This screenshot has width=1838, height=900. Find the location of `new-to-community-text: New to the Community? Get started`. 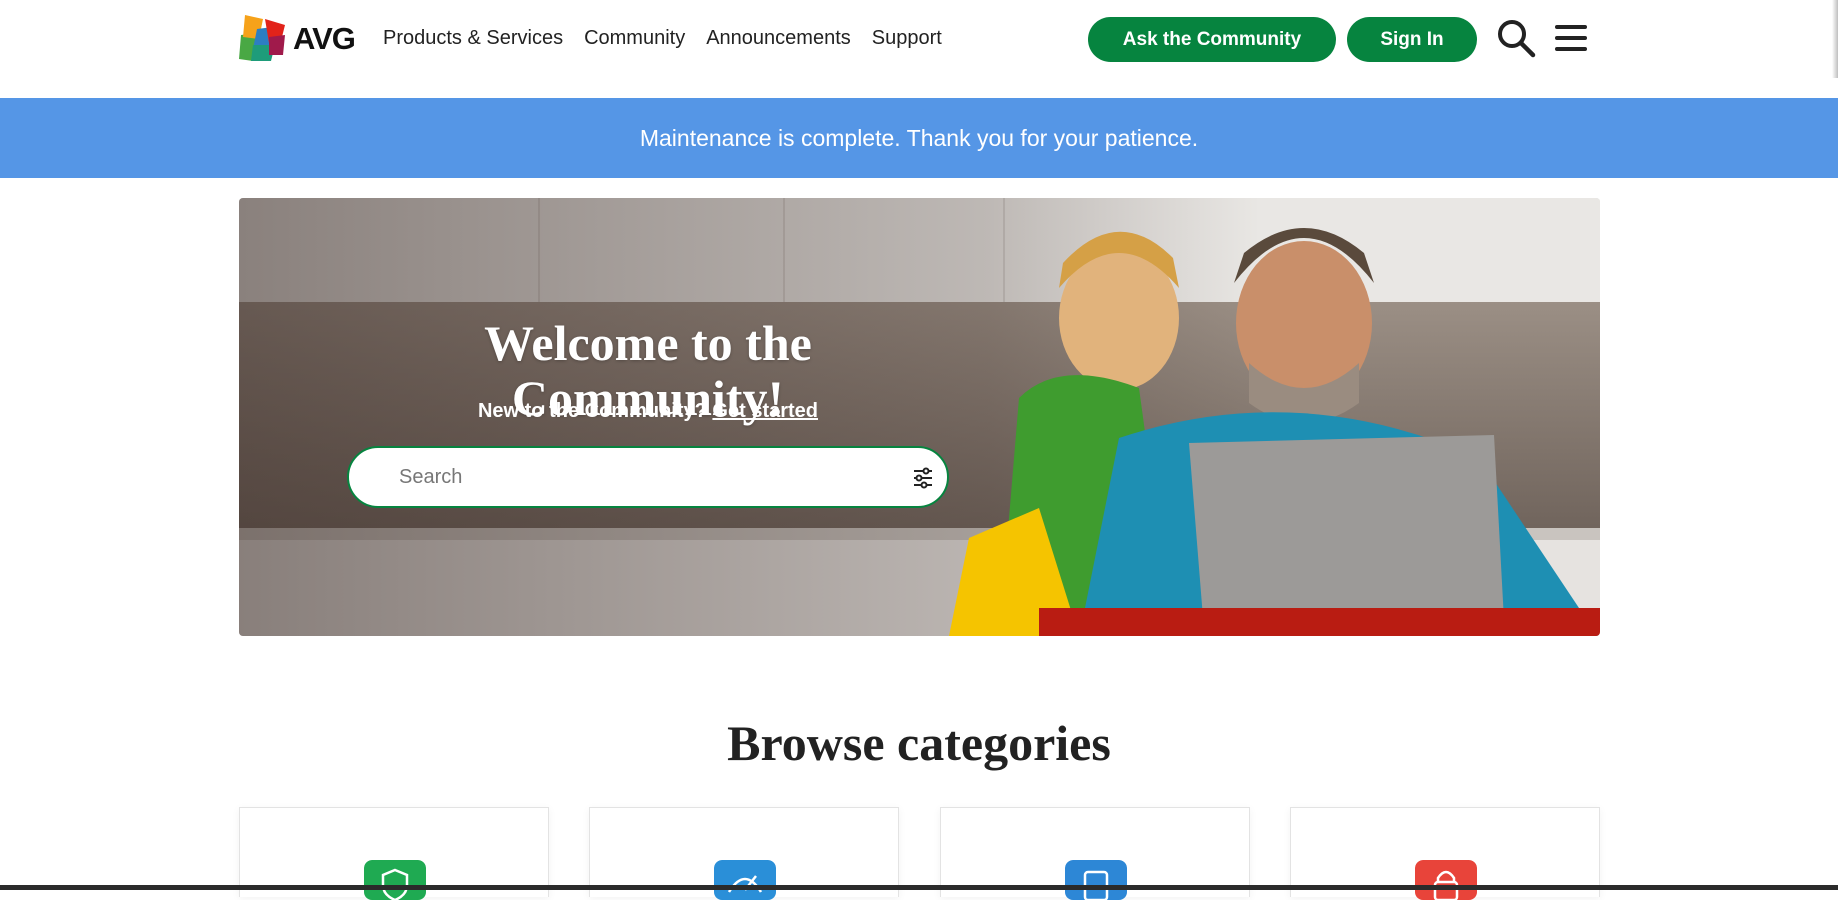

new-to-community-text: New to the Community? Get started is located at coordinates (648, 411).